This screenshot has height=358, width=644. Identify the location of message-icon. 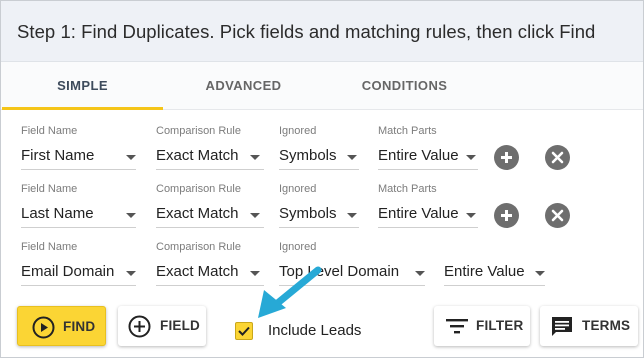
(562, 326).